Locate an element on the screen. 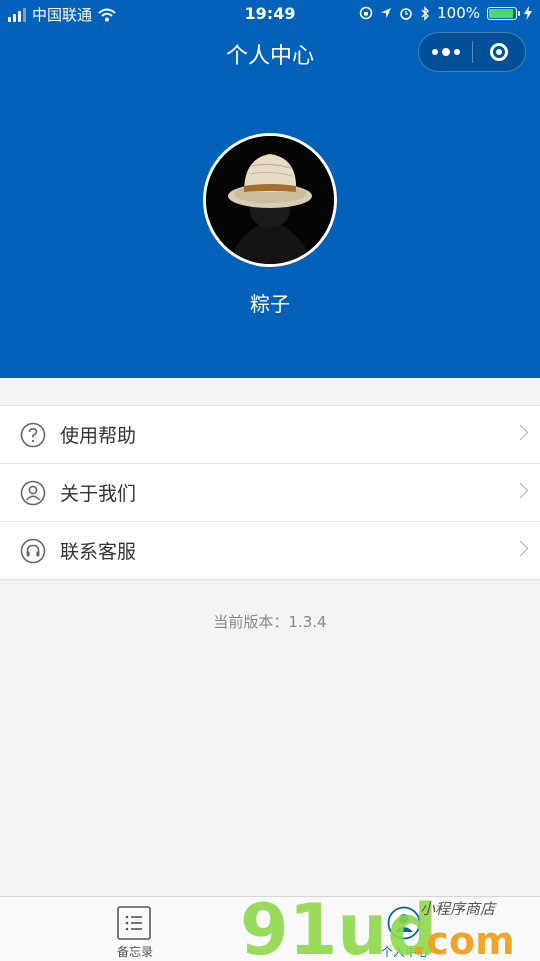 The image size is (540, 961). more-options-icon is located at coordinates (445, 52).